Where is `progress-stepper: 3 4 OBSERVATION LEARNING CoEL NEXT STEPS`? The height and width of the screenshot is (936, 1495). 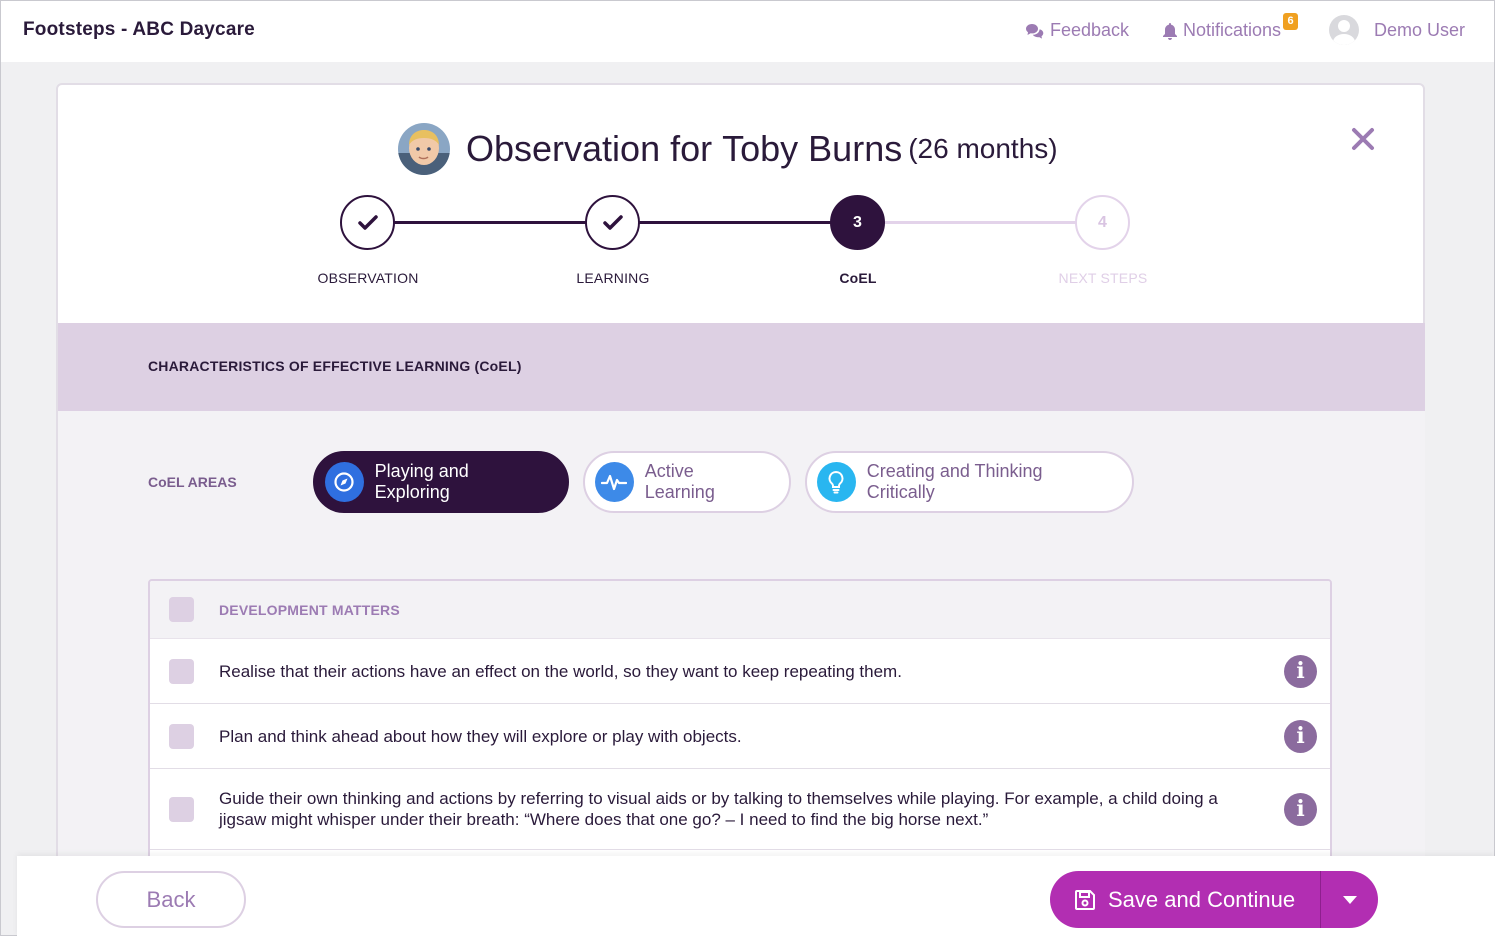 progress-stepper: 3 4 OBSERVATION LEARNING CoEL NEXT STEPS is located at coordinates (742, 248).